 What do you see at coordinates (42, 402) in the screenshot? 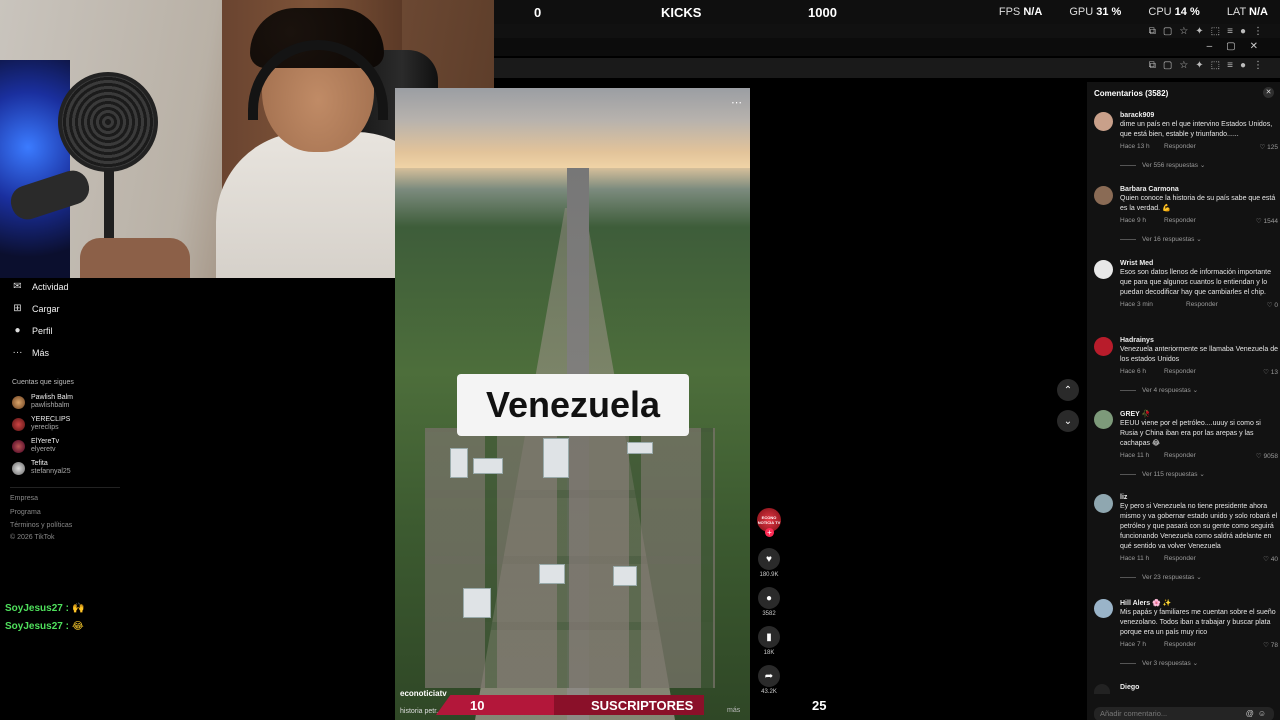
I see `following-account: Pawlish Balm pawlishbalm` at bounding box center [42, 402].